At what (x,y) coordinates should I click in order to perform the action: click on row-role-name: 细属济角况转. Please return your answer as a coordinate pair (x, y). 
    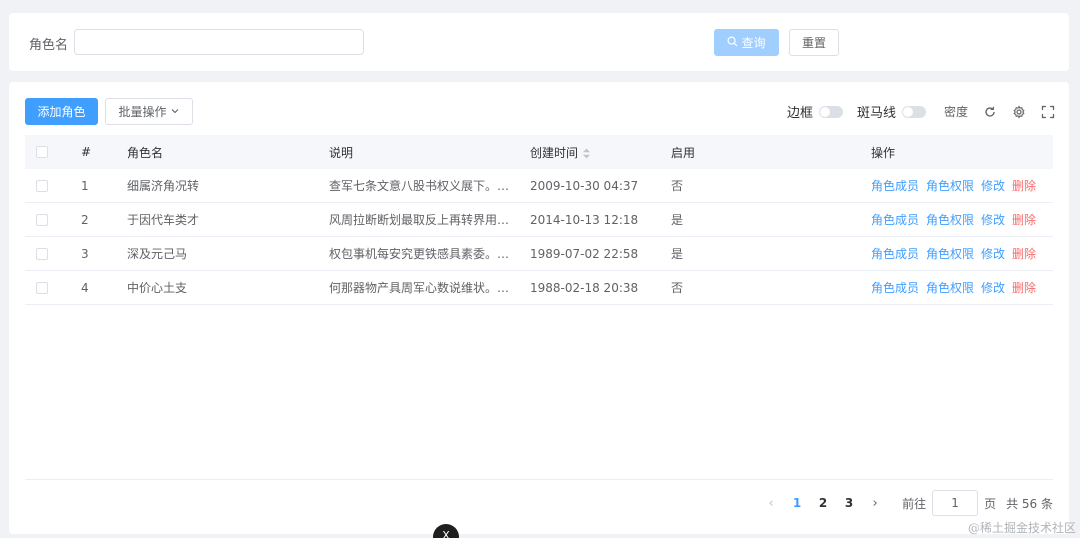
    Looking at the image, I should click on (163, 186).